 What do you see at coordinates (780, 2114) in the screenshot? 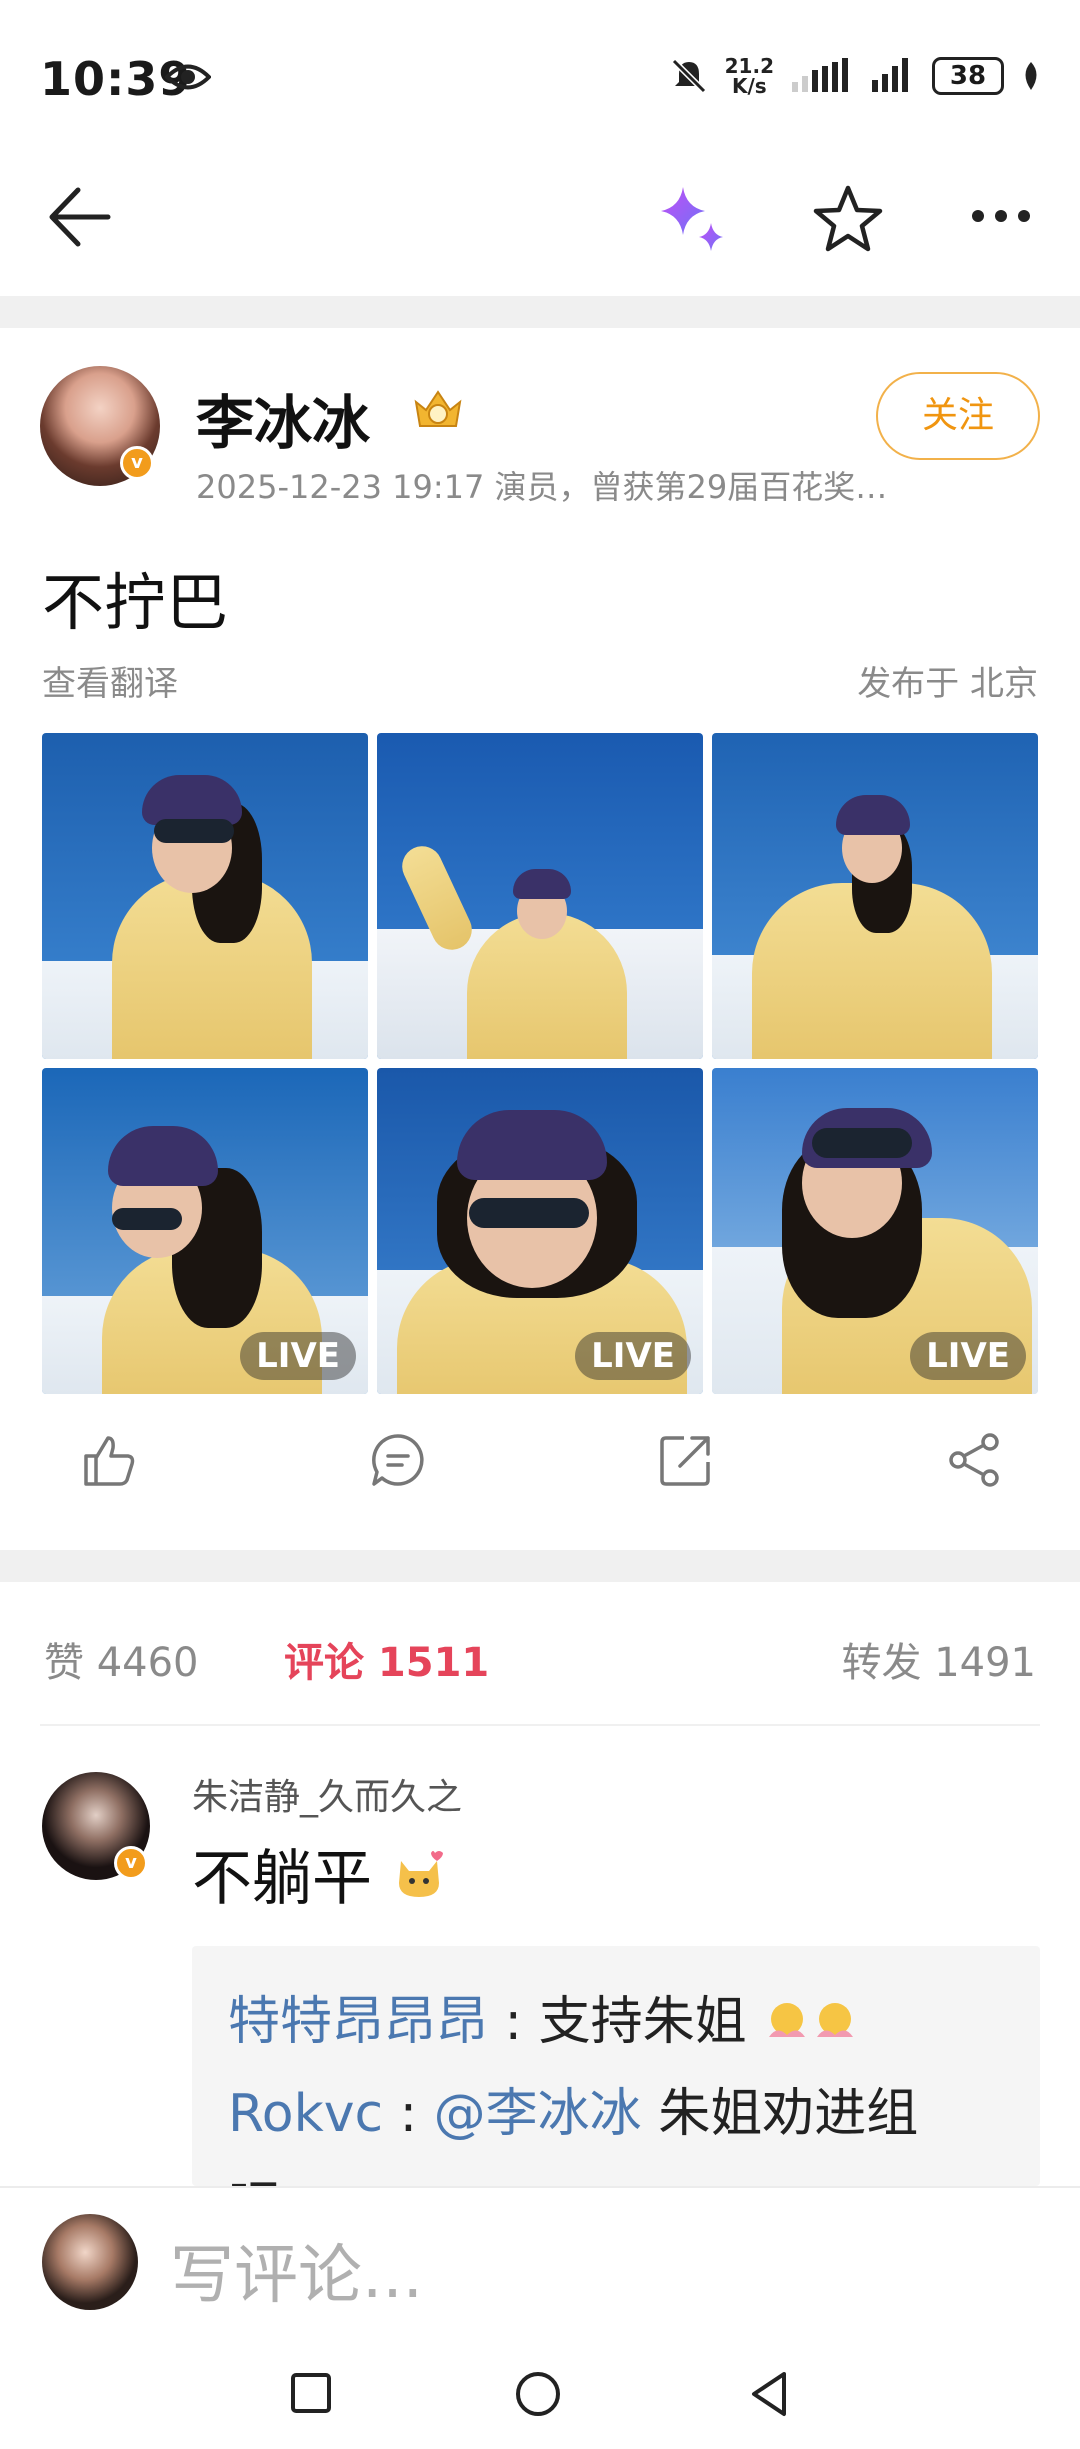
I see `reply-text: 朱姐劝进组` at bounding box center [780, 2114].